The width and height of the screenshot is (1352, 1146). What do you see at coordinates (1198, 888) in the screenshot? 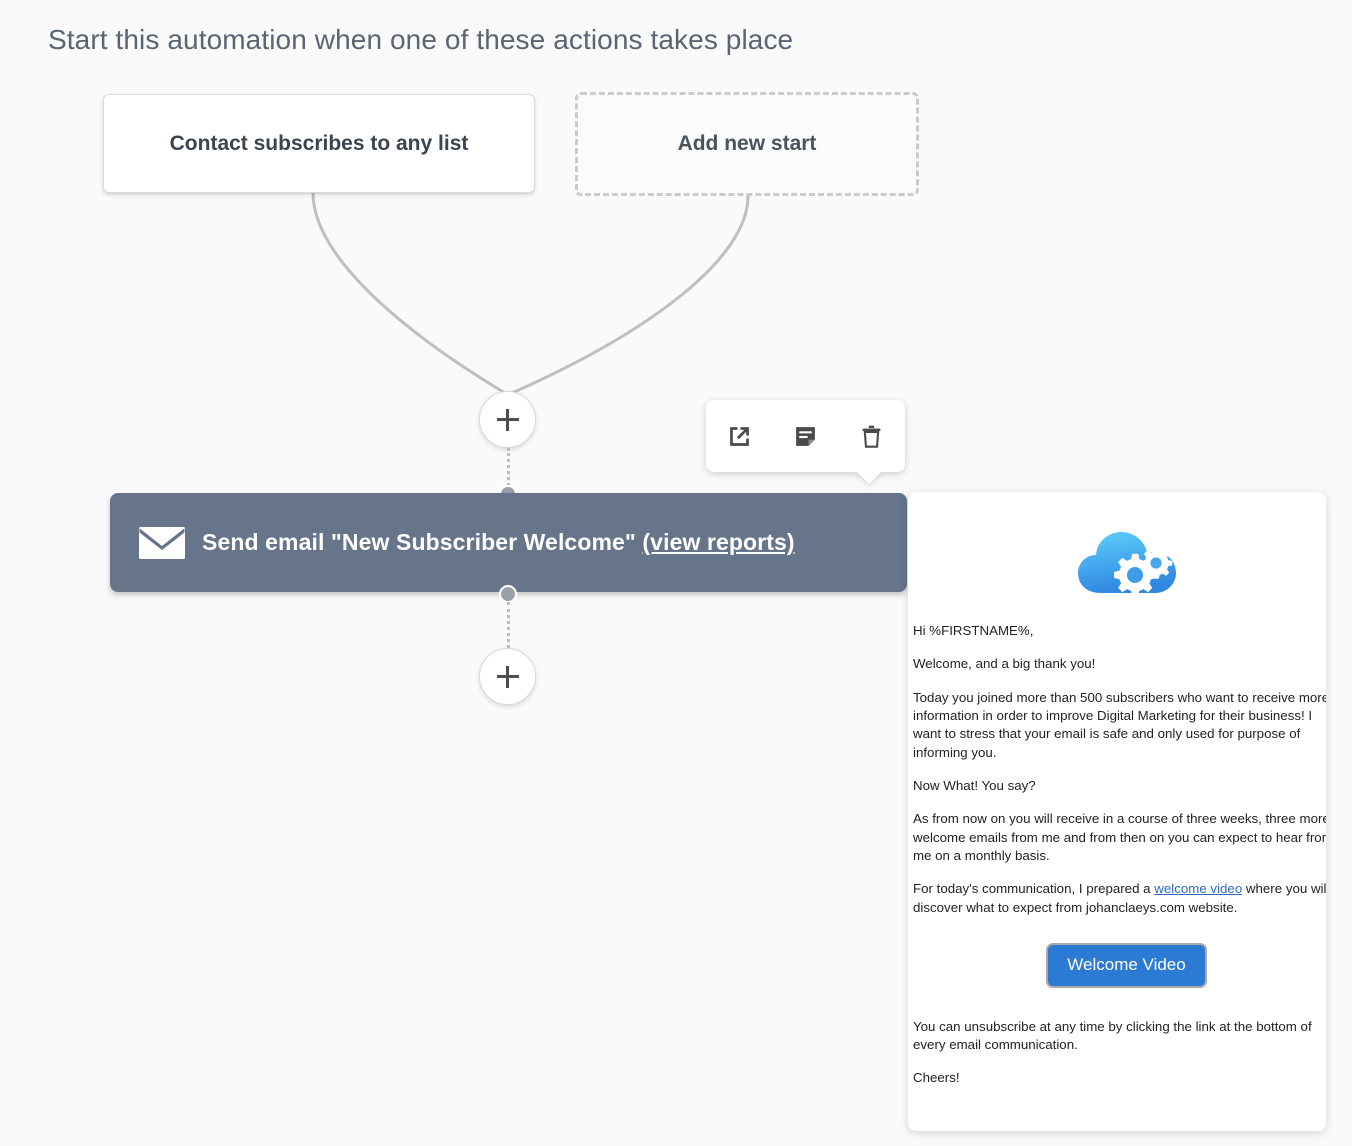
I see `welcome-video-link: welcome video` at bounding box center [1198, 888].